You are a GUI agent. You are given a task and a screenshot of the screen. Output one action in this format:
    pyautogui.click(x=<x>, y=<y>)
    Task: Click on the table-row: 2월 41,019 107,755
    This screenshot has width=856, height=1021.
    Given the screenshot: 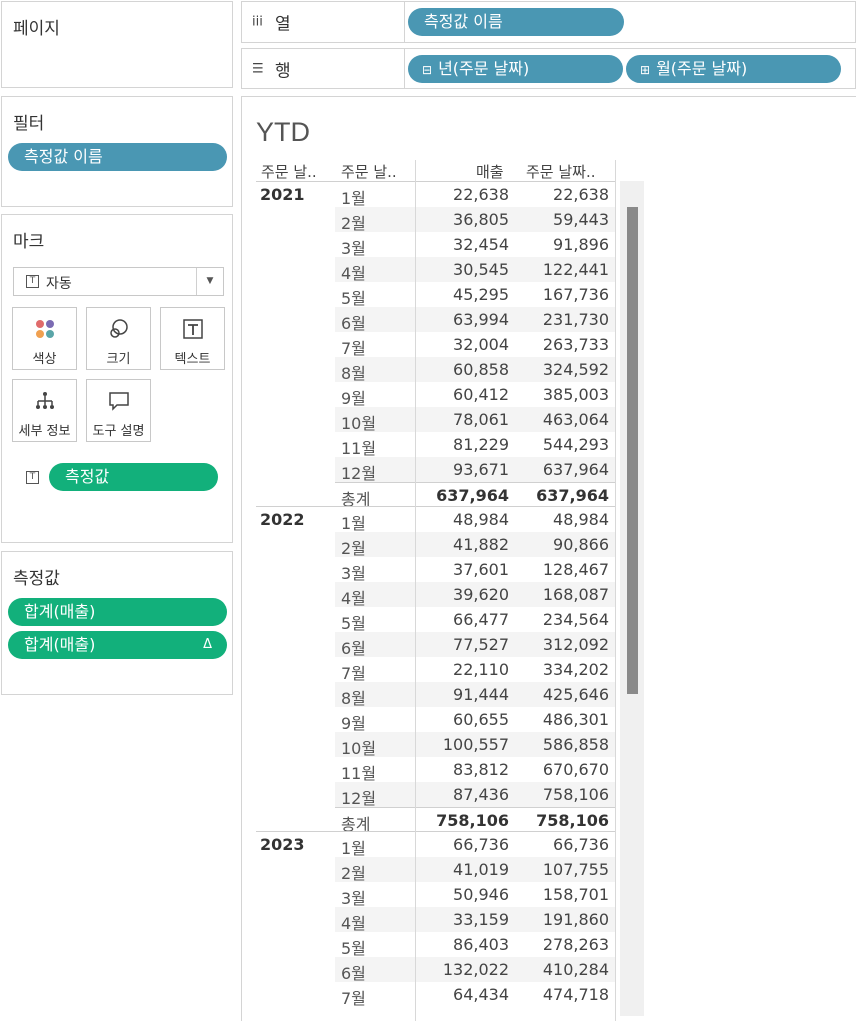 What is the action you would take?
    pyautogui.click(x=475, y=870)
    